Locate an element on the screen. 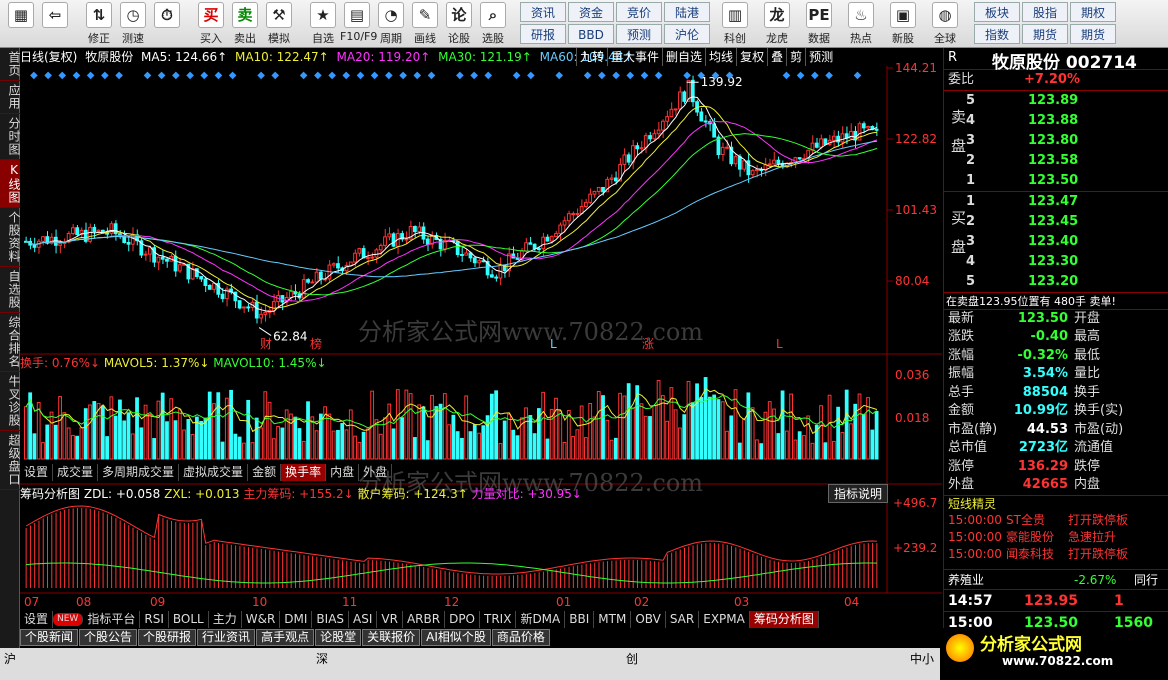 This screenshot has height=680, width=1168. ind-tab: 新DMA is located at coordinates (541, 619).